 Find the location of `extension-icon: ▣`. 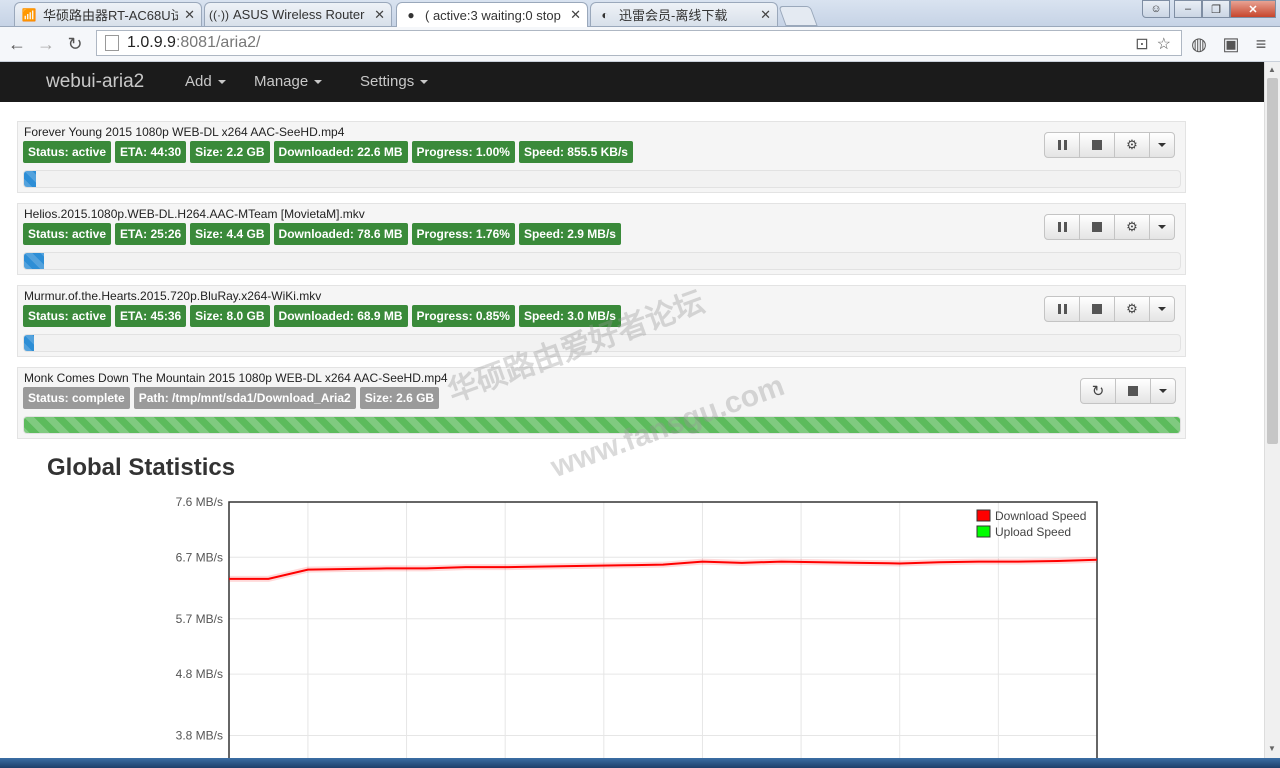

extension-icon: ▣ is located at coordinates (1231, 44).